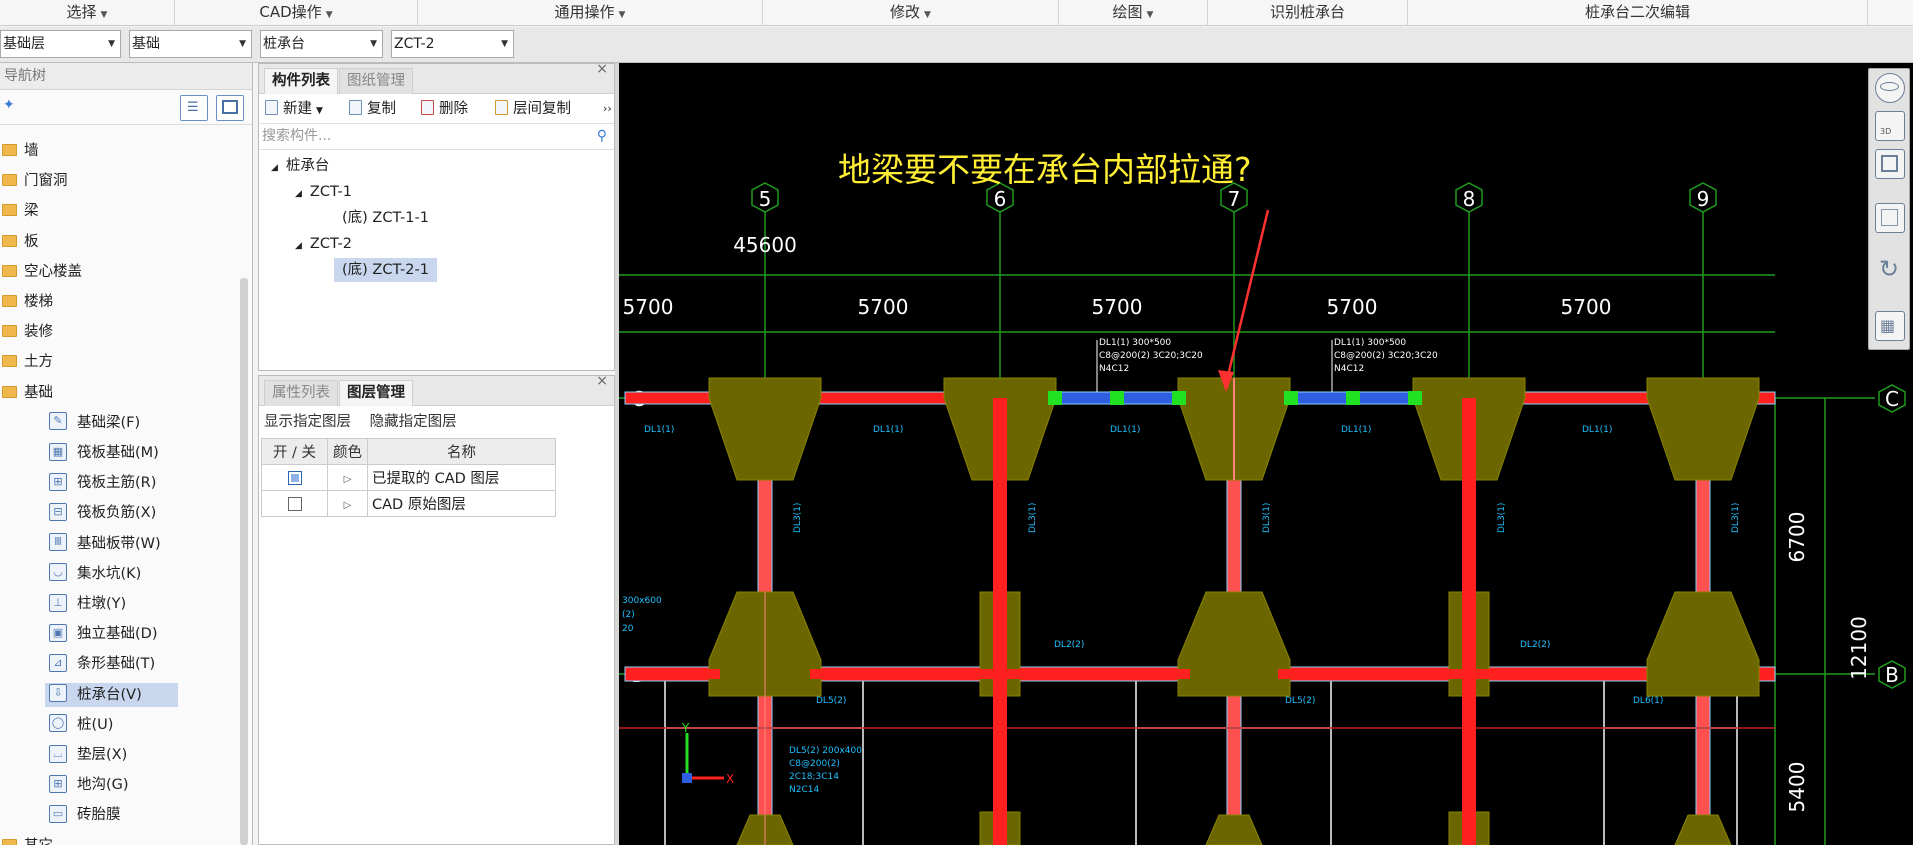  I want to click on nav-scrollbar, so click(244, 561).